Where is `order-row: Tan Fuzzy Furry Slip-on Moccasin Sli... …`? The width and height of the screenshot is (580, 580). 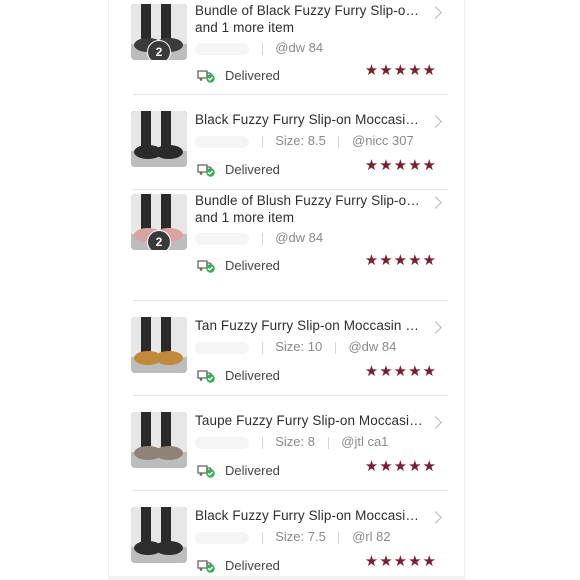
order-row: Tan Fuzzy Furry Slip-on Moccasin Sli... … is located at coordinates (289, 348).